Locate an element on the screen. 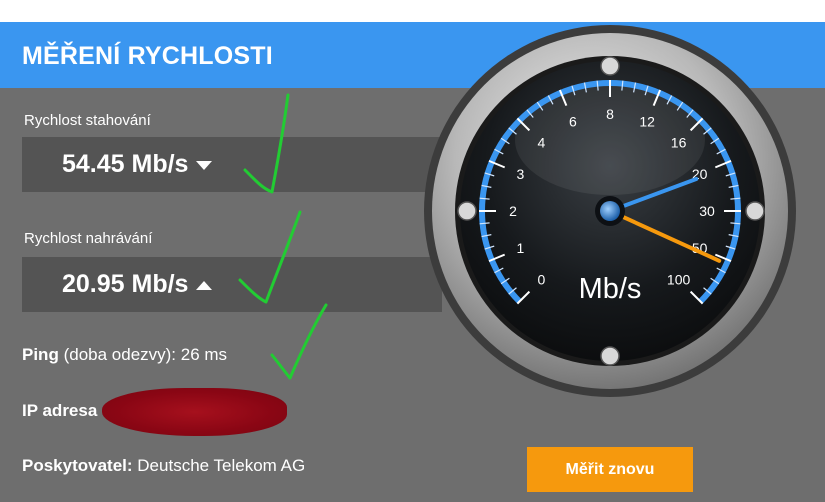 The height and width of the screenshot is (502, 825). screw-top-icon is located at coordinates (610, 66).